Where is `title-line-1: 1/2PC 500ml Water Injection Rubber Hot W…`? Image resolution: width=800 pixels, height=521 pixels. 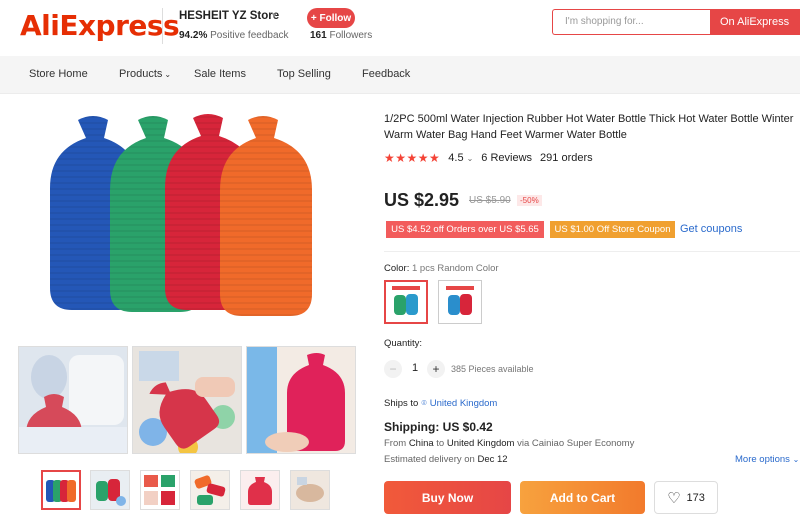 title-line-1: 1/2PC 500ml Water Injection Rubber Hot W… is located at coordinates (589, 119).